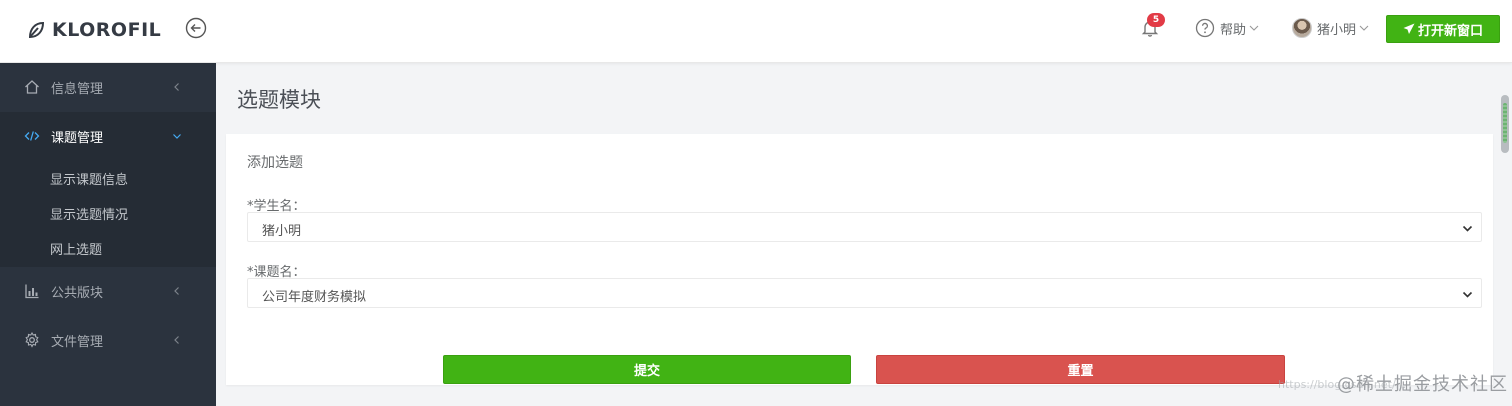  I want to click on user-name: 猪小明, so click(1337, 30).